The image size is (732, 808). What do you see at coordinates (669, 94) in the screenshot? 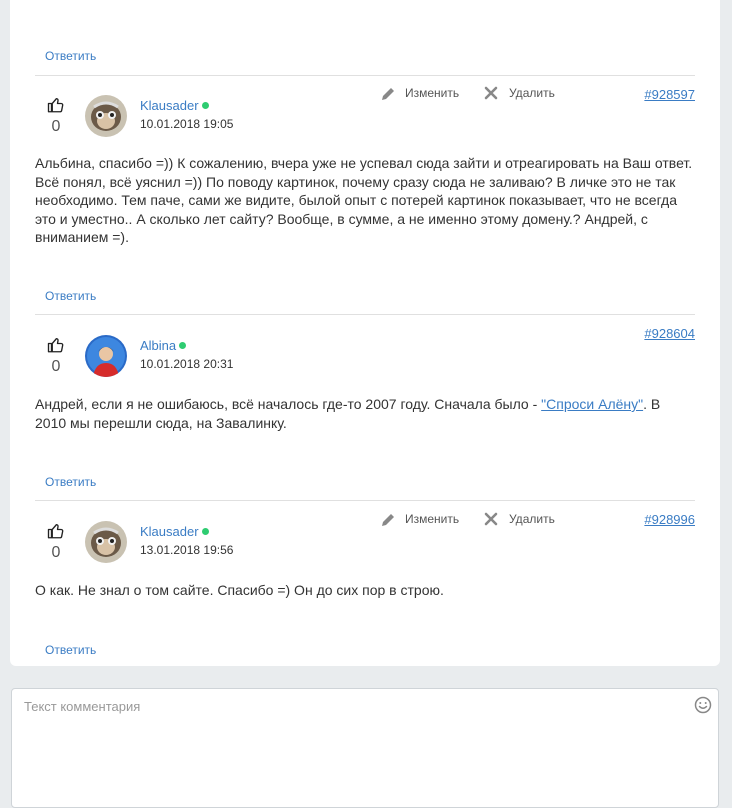
I see `comment-permalink: #928597` at bounding box center [669, 94].